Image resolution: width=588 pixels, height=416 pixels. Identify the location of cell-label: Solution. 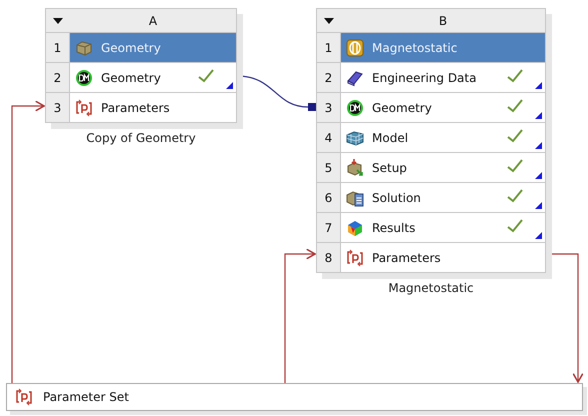
(396, 197).